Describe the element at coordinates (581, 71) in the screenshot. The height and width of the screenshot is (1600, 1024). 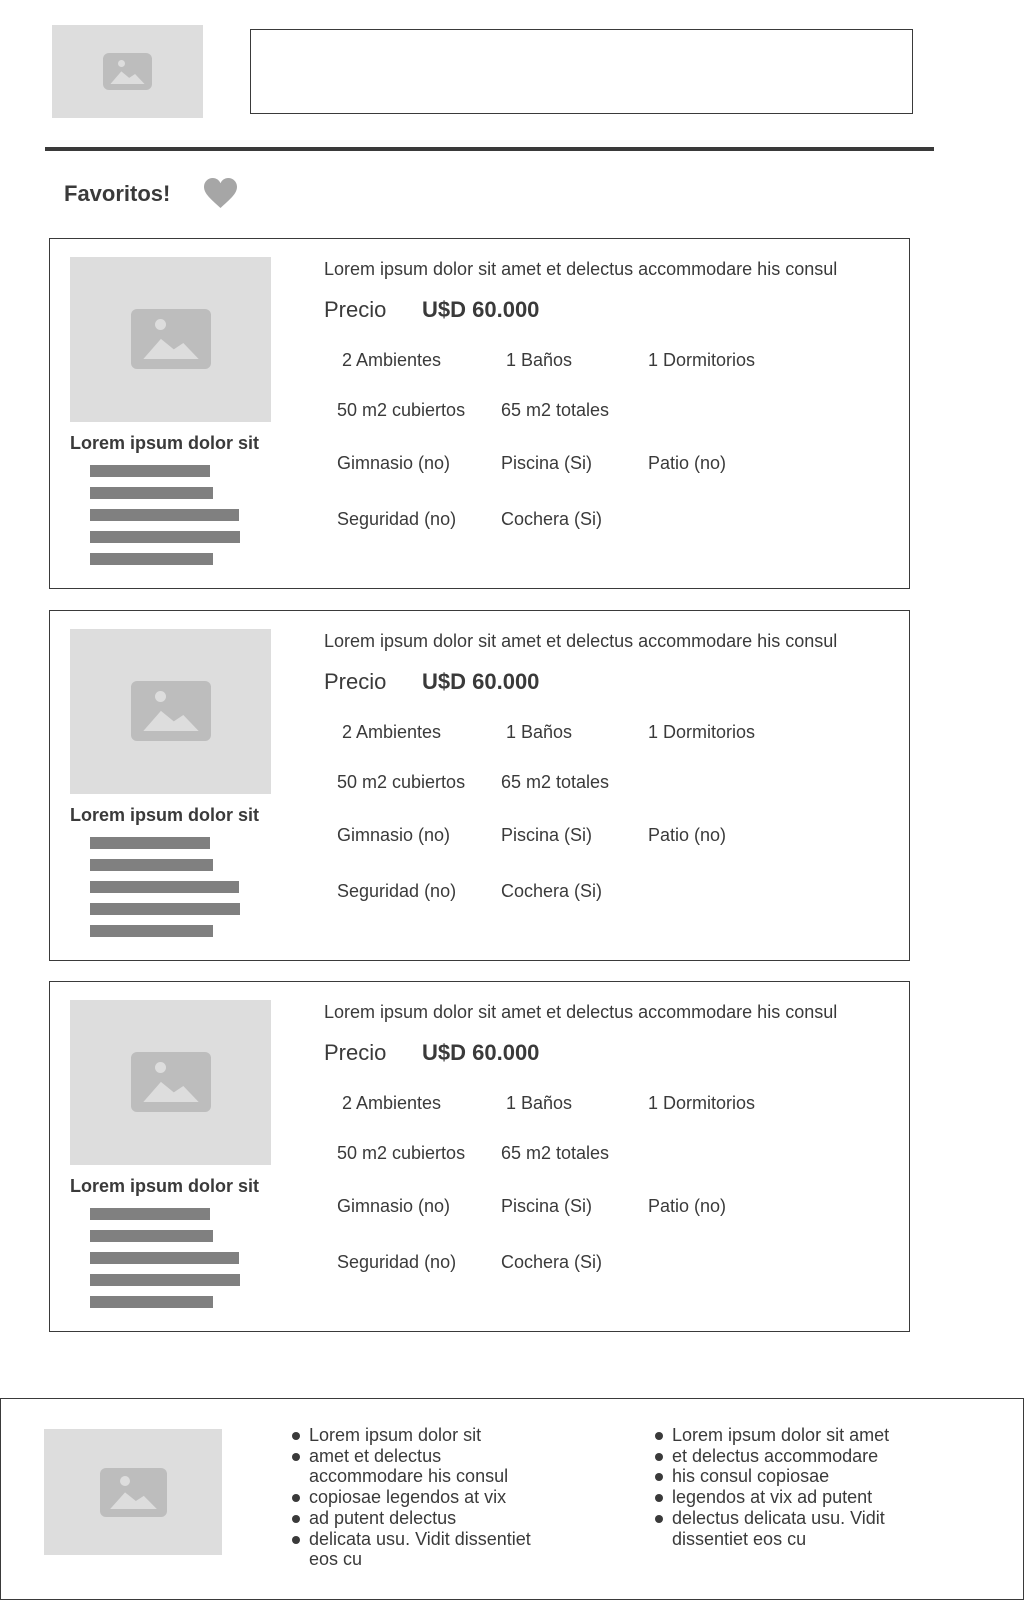
I see `search-input` at that location.